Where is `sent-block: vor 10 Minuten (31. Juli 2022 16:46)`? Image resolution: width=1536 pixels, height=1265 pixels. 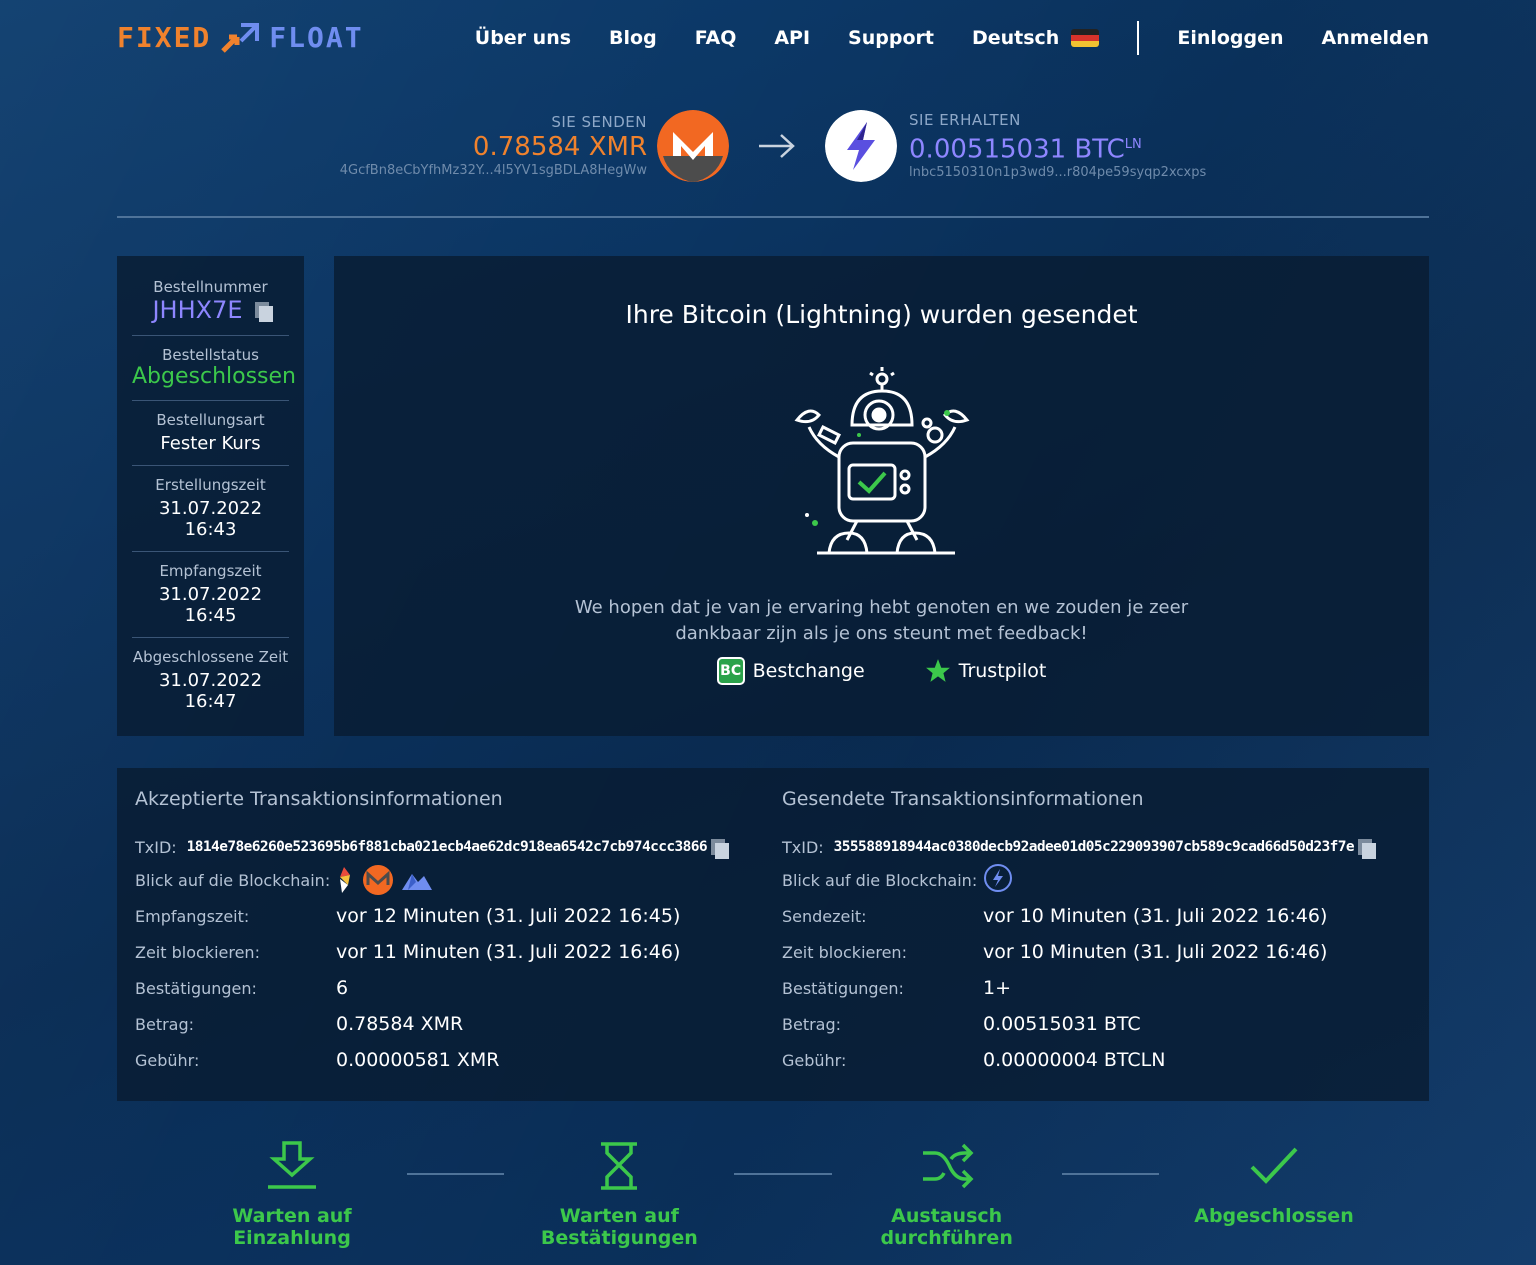 sent-block: vor 10 Minuten (31. Juli 2022 16:46) is located at coordinates (1155, 952).